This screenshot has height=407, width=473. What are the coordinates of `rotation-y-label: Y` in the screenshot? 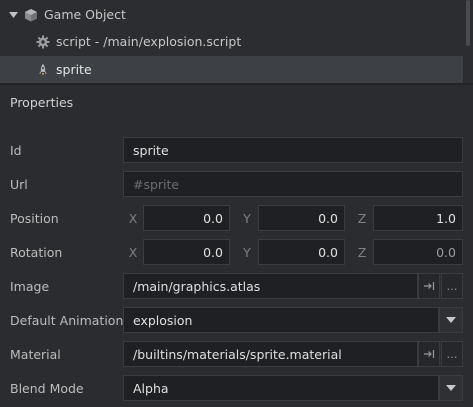 It's located at (247, 252).